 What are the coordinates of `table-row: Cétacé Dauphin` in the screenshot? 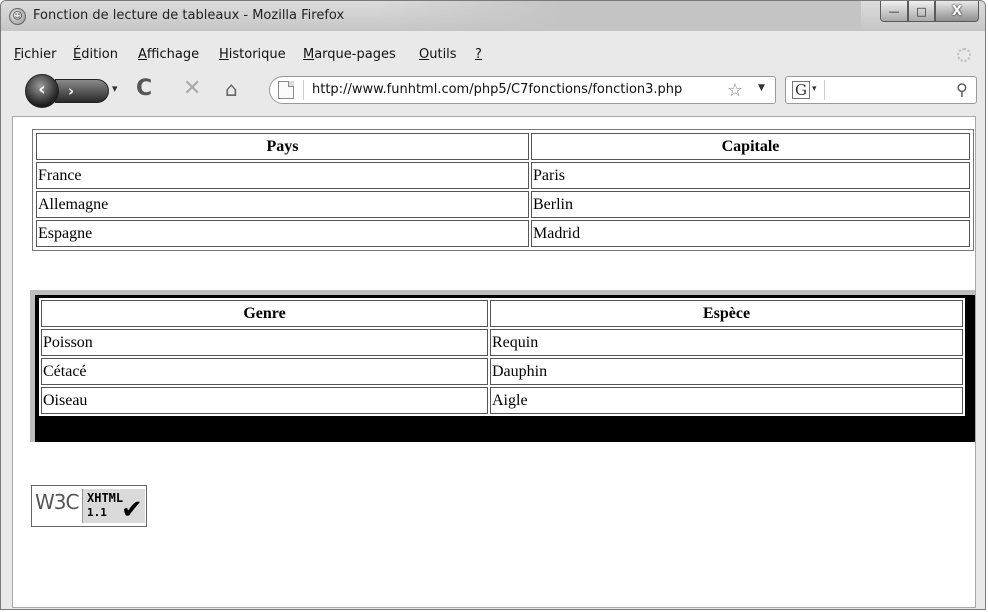 It's located at (502, 371).